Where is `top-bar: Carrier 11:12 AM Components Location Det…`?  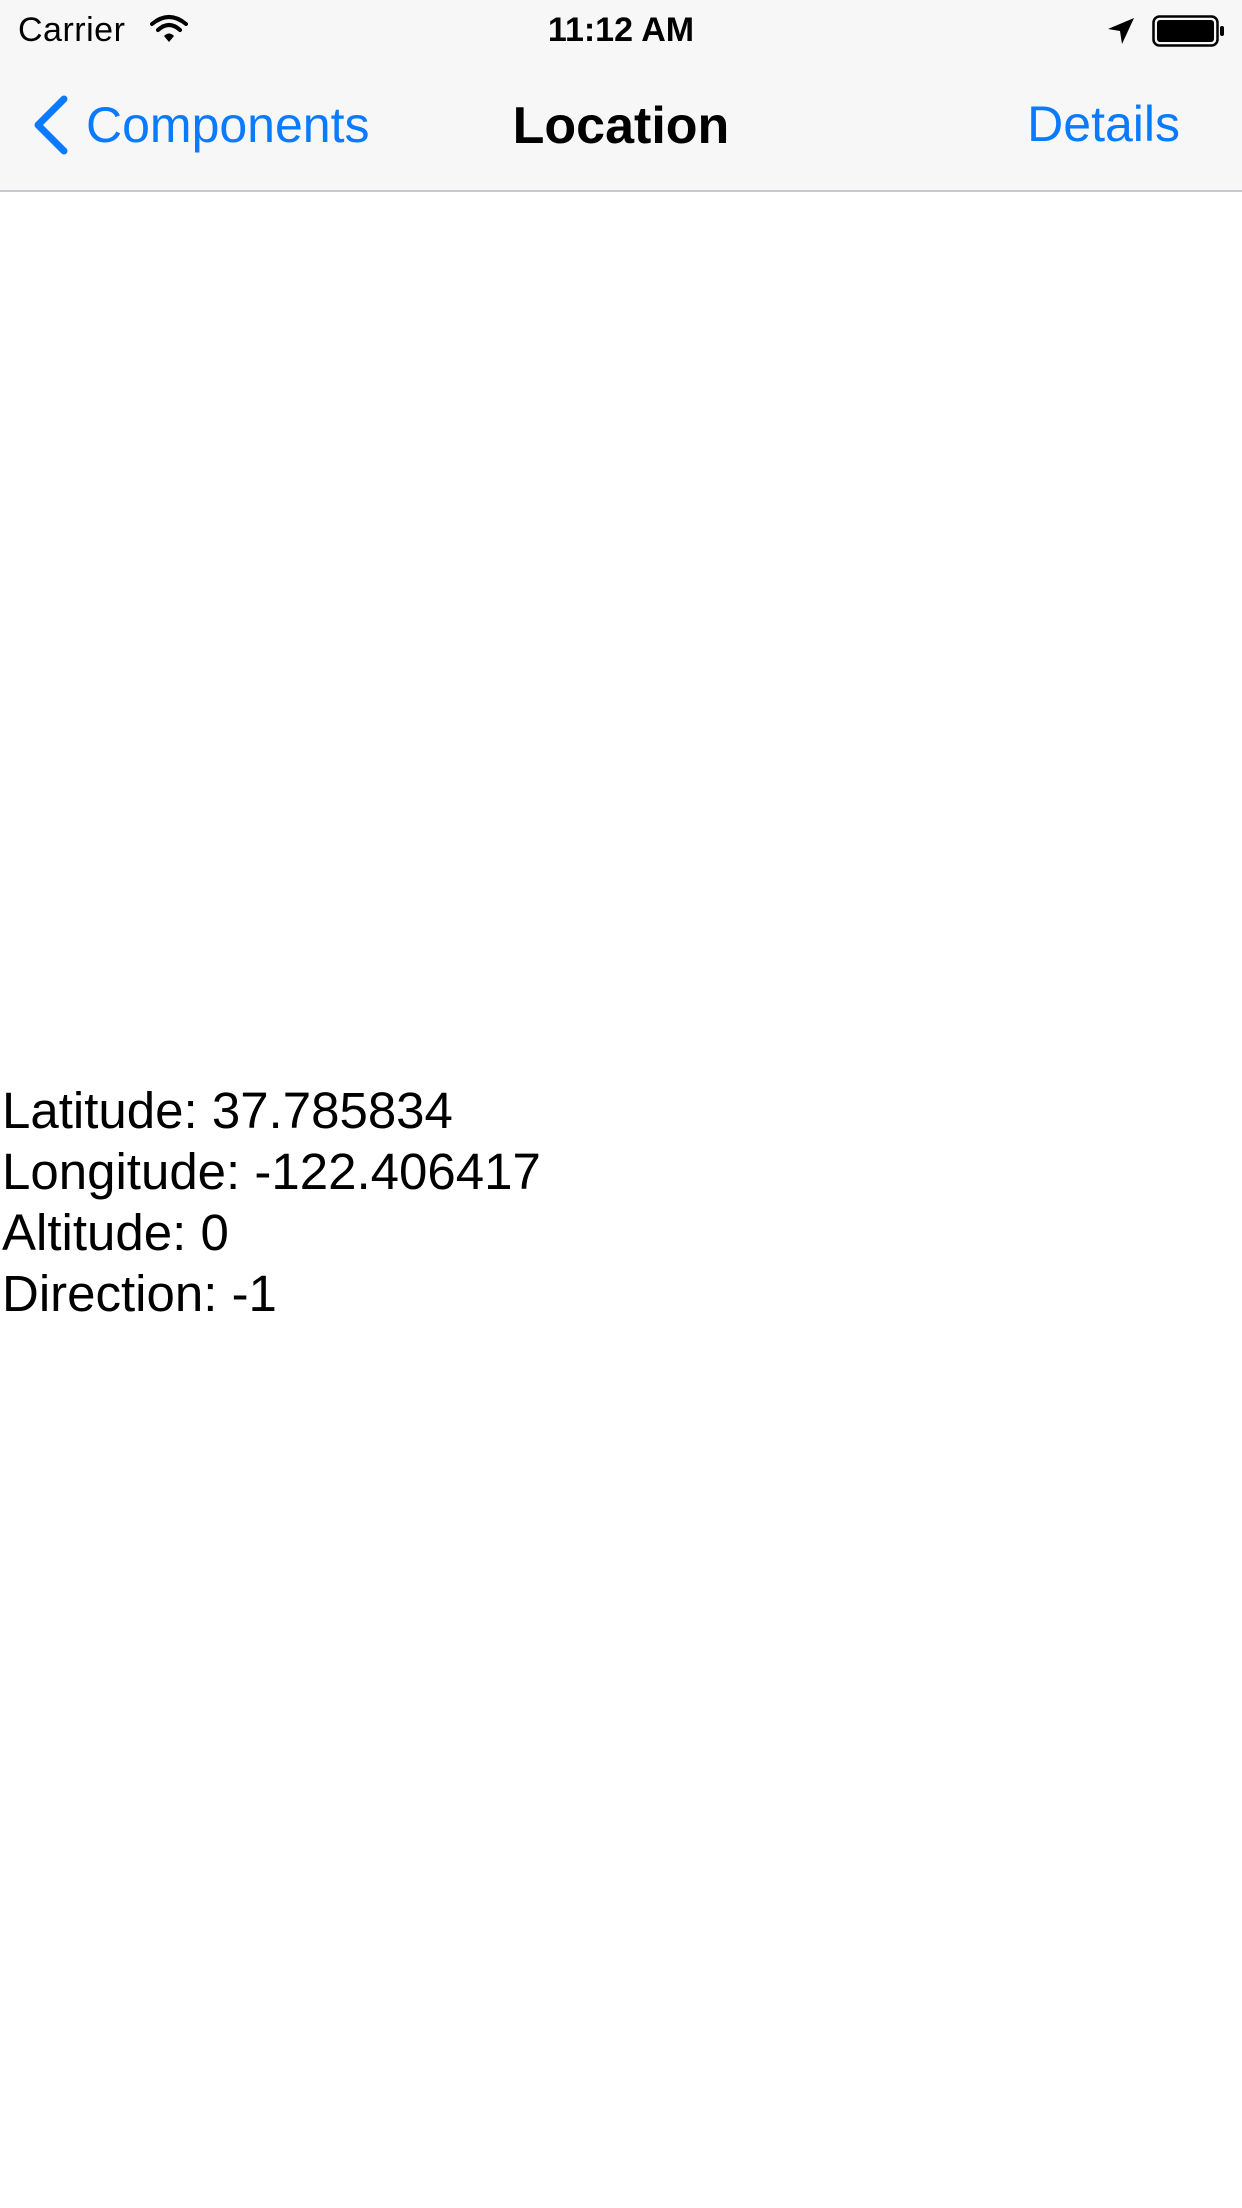 top-bar: Carrier 11:12 AM Components Location Det… is located at coordinates (621, 96).